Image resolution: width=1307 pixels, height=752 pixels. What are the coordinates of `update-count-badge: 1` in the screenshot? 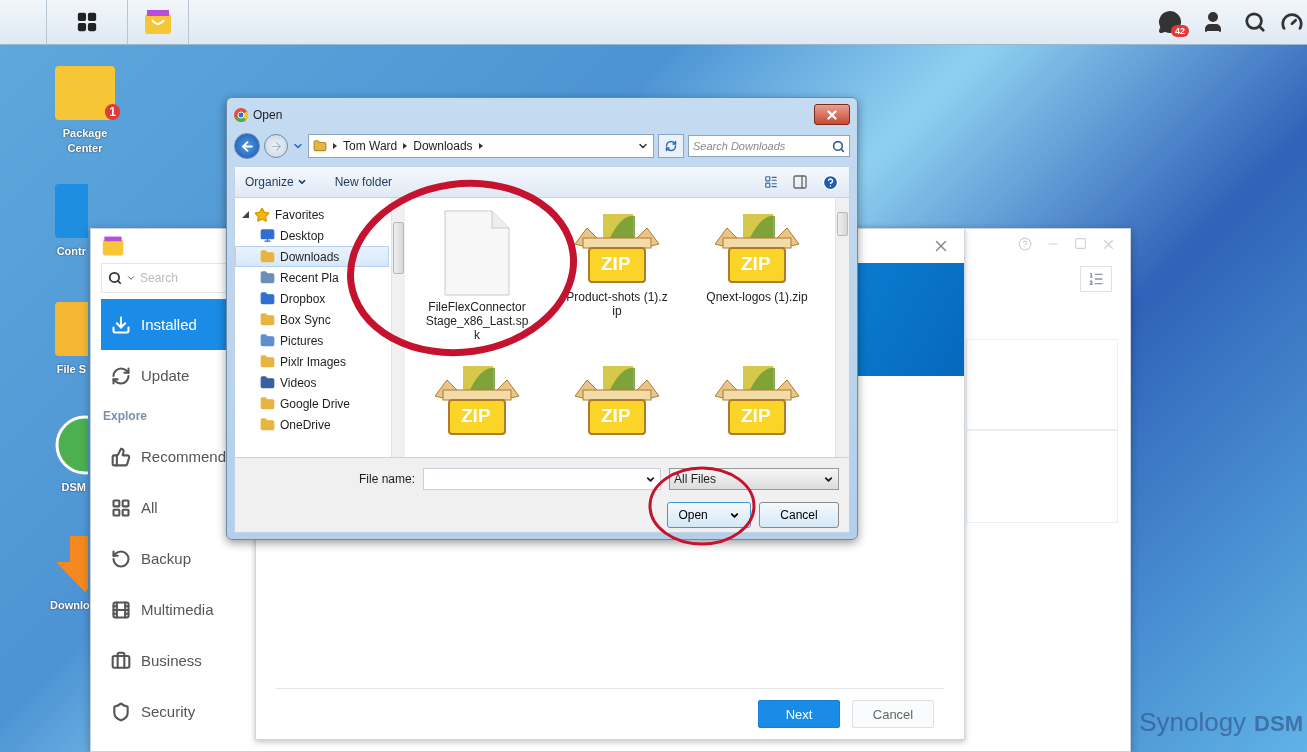 It's located at (112, 112).